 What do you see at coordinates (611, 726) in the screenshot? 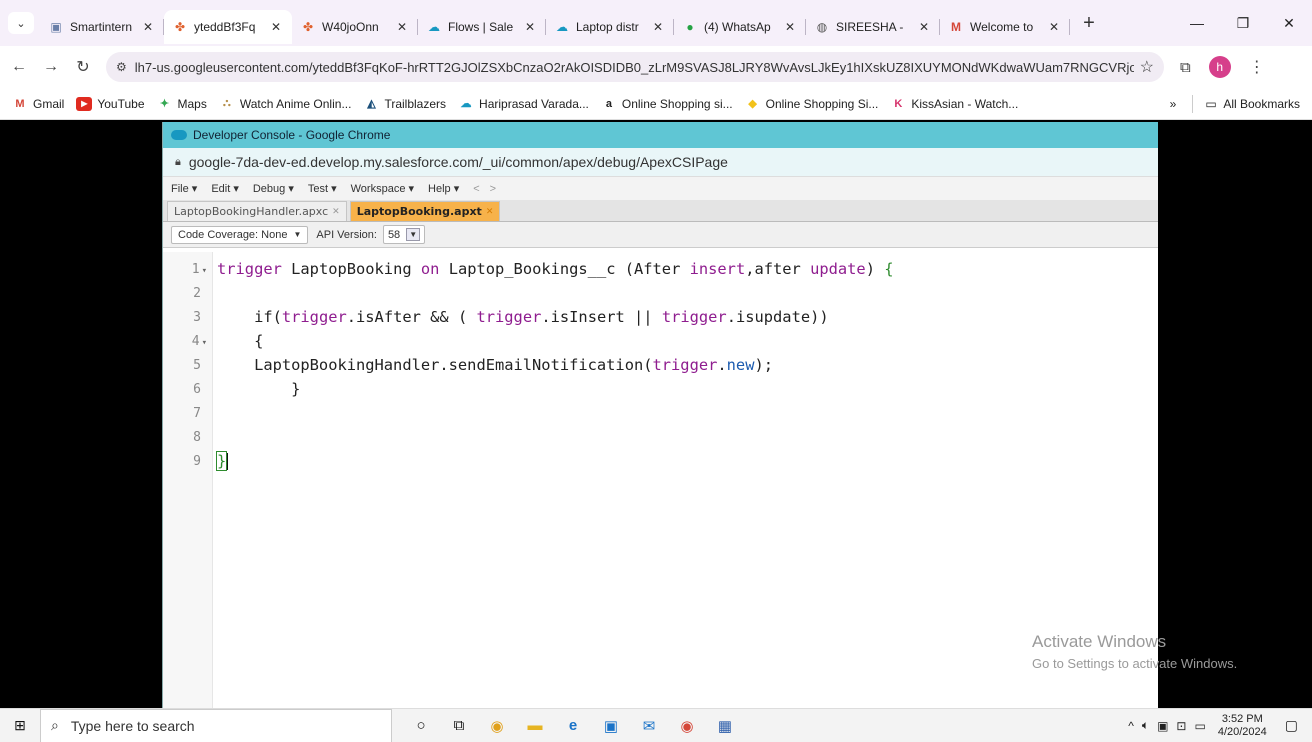
I see `store-icon: ▣` at bounding box center [611, 726].